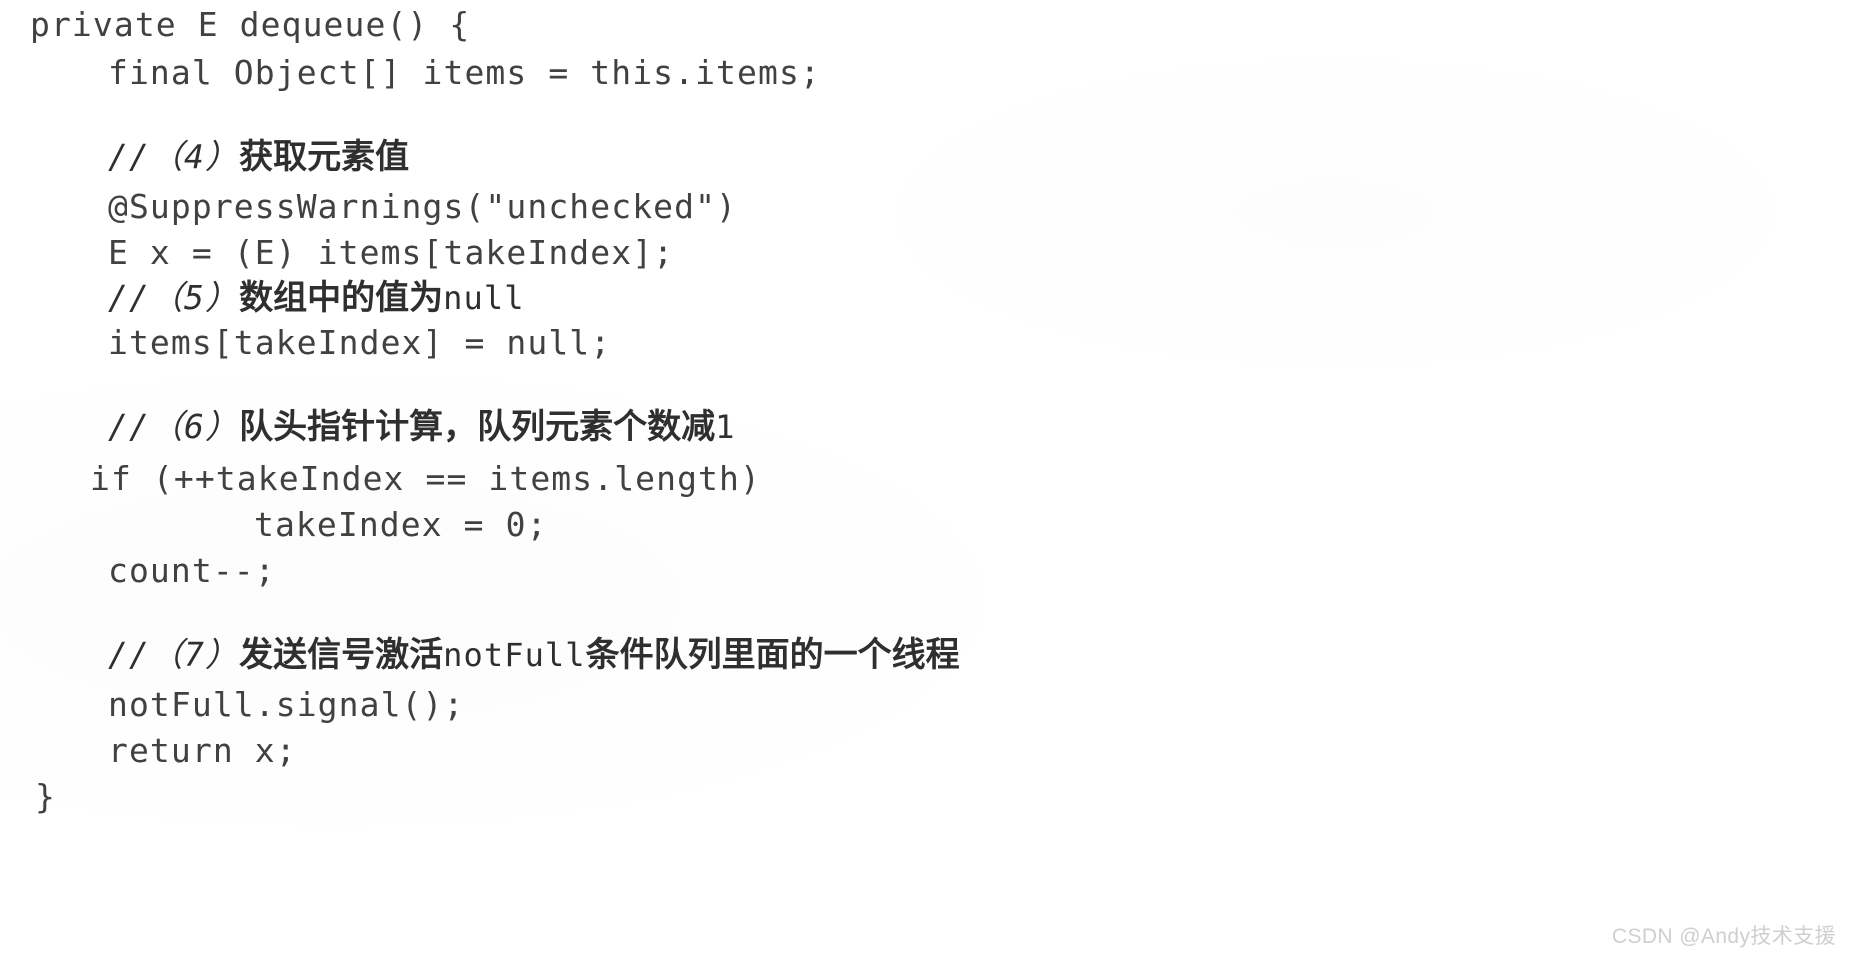 This screenshot has width=1854, height=968. I want to click on code-text-segment: 发送信号激活, so click(341, 655).